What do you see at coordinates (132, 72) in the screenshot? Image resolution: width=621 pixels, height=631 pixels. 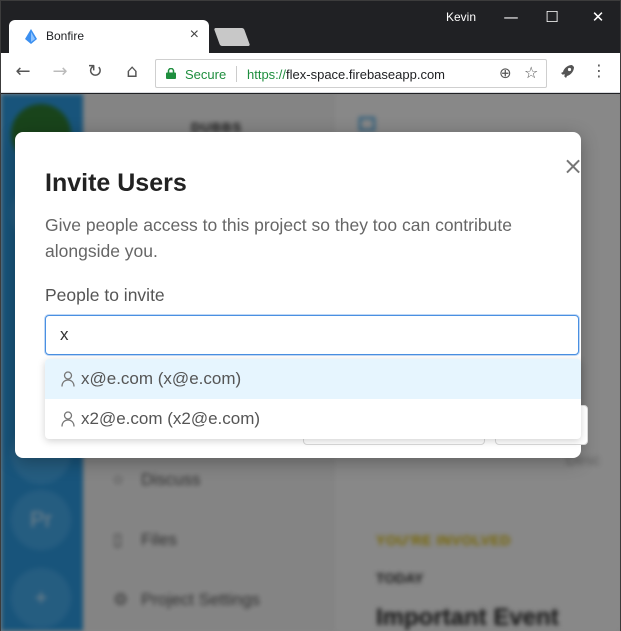 I see `home-icon: ⌂` at bounding box center [132, 72].